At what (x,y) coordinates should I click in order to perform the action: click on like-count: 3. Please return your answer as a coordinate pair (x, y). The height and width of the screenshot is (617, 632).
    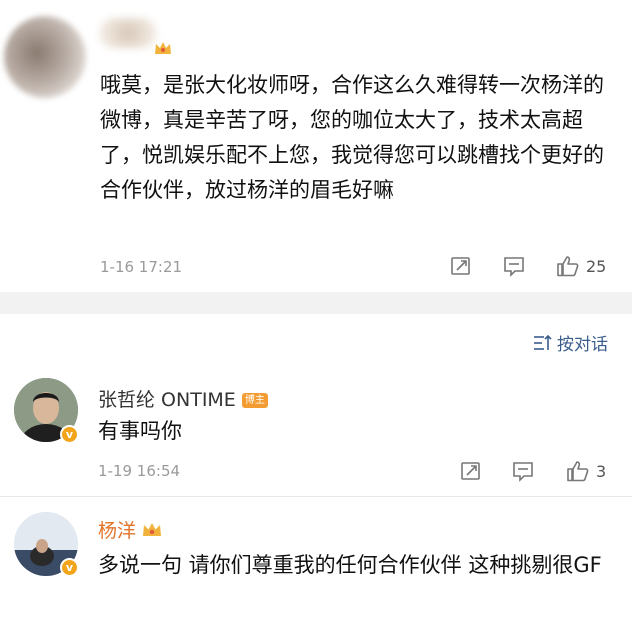
    Looking at the image, I should click on (601, 471).